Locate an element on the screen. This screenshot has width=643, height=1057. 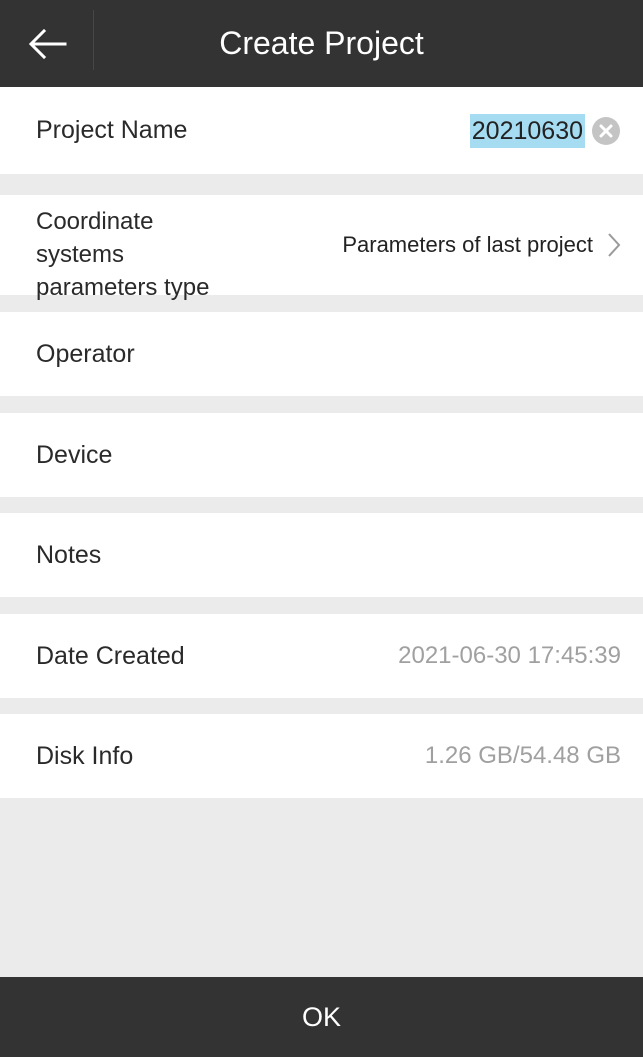
date-created-value: 2021-06-30 17:45:39 is located at coordinates (509, 655).